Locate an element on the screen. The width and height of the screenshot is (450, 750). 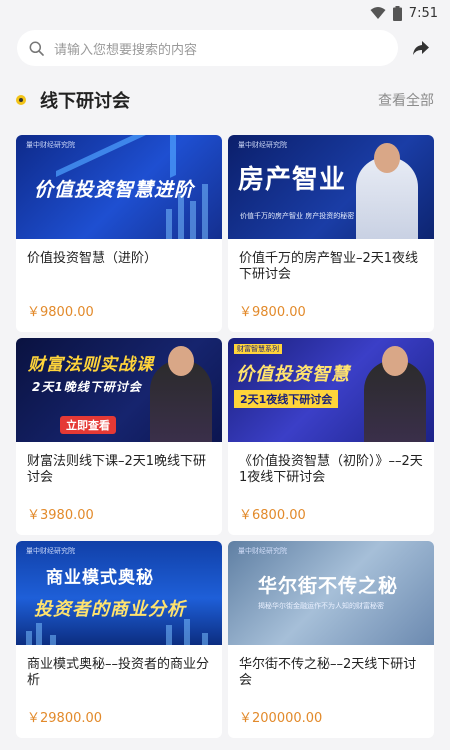
card-price: ￥200000.00 is located at coordinates (281, 718).